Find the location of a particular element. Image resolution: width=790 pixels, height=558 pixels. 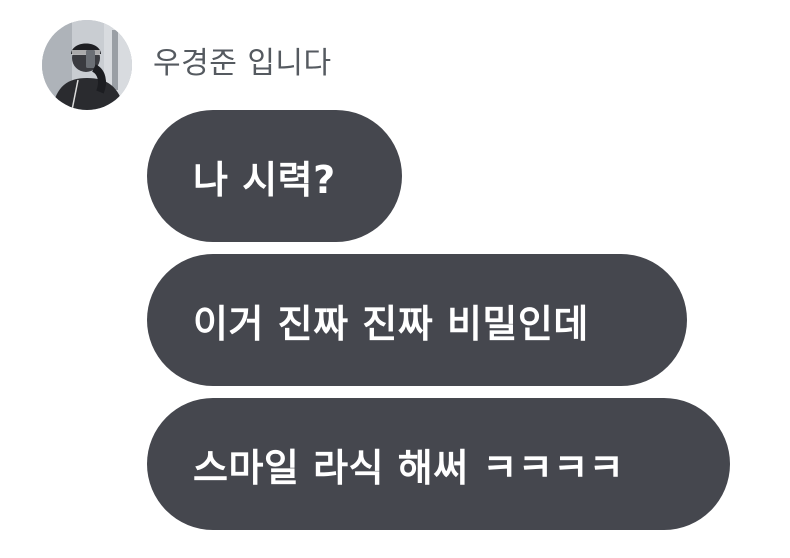

message-text: 나 시력? is located at coordinates (264, 179).